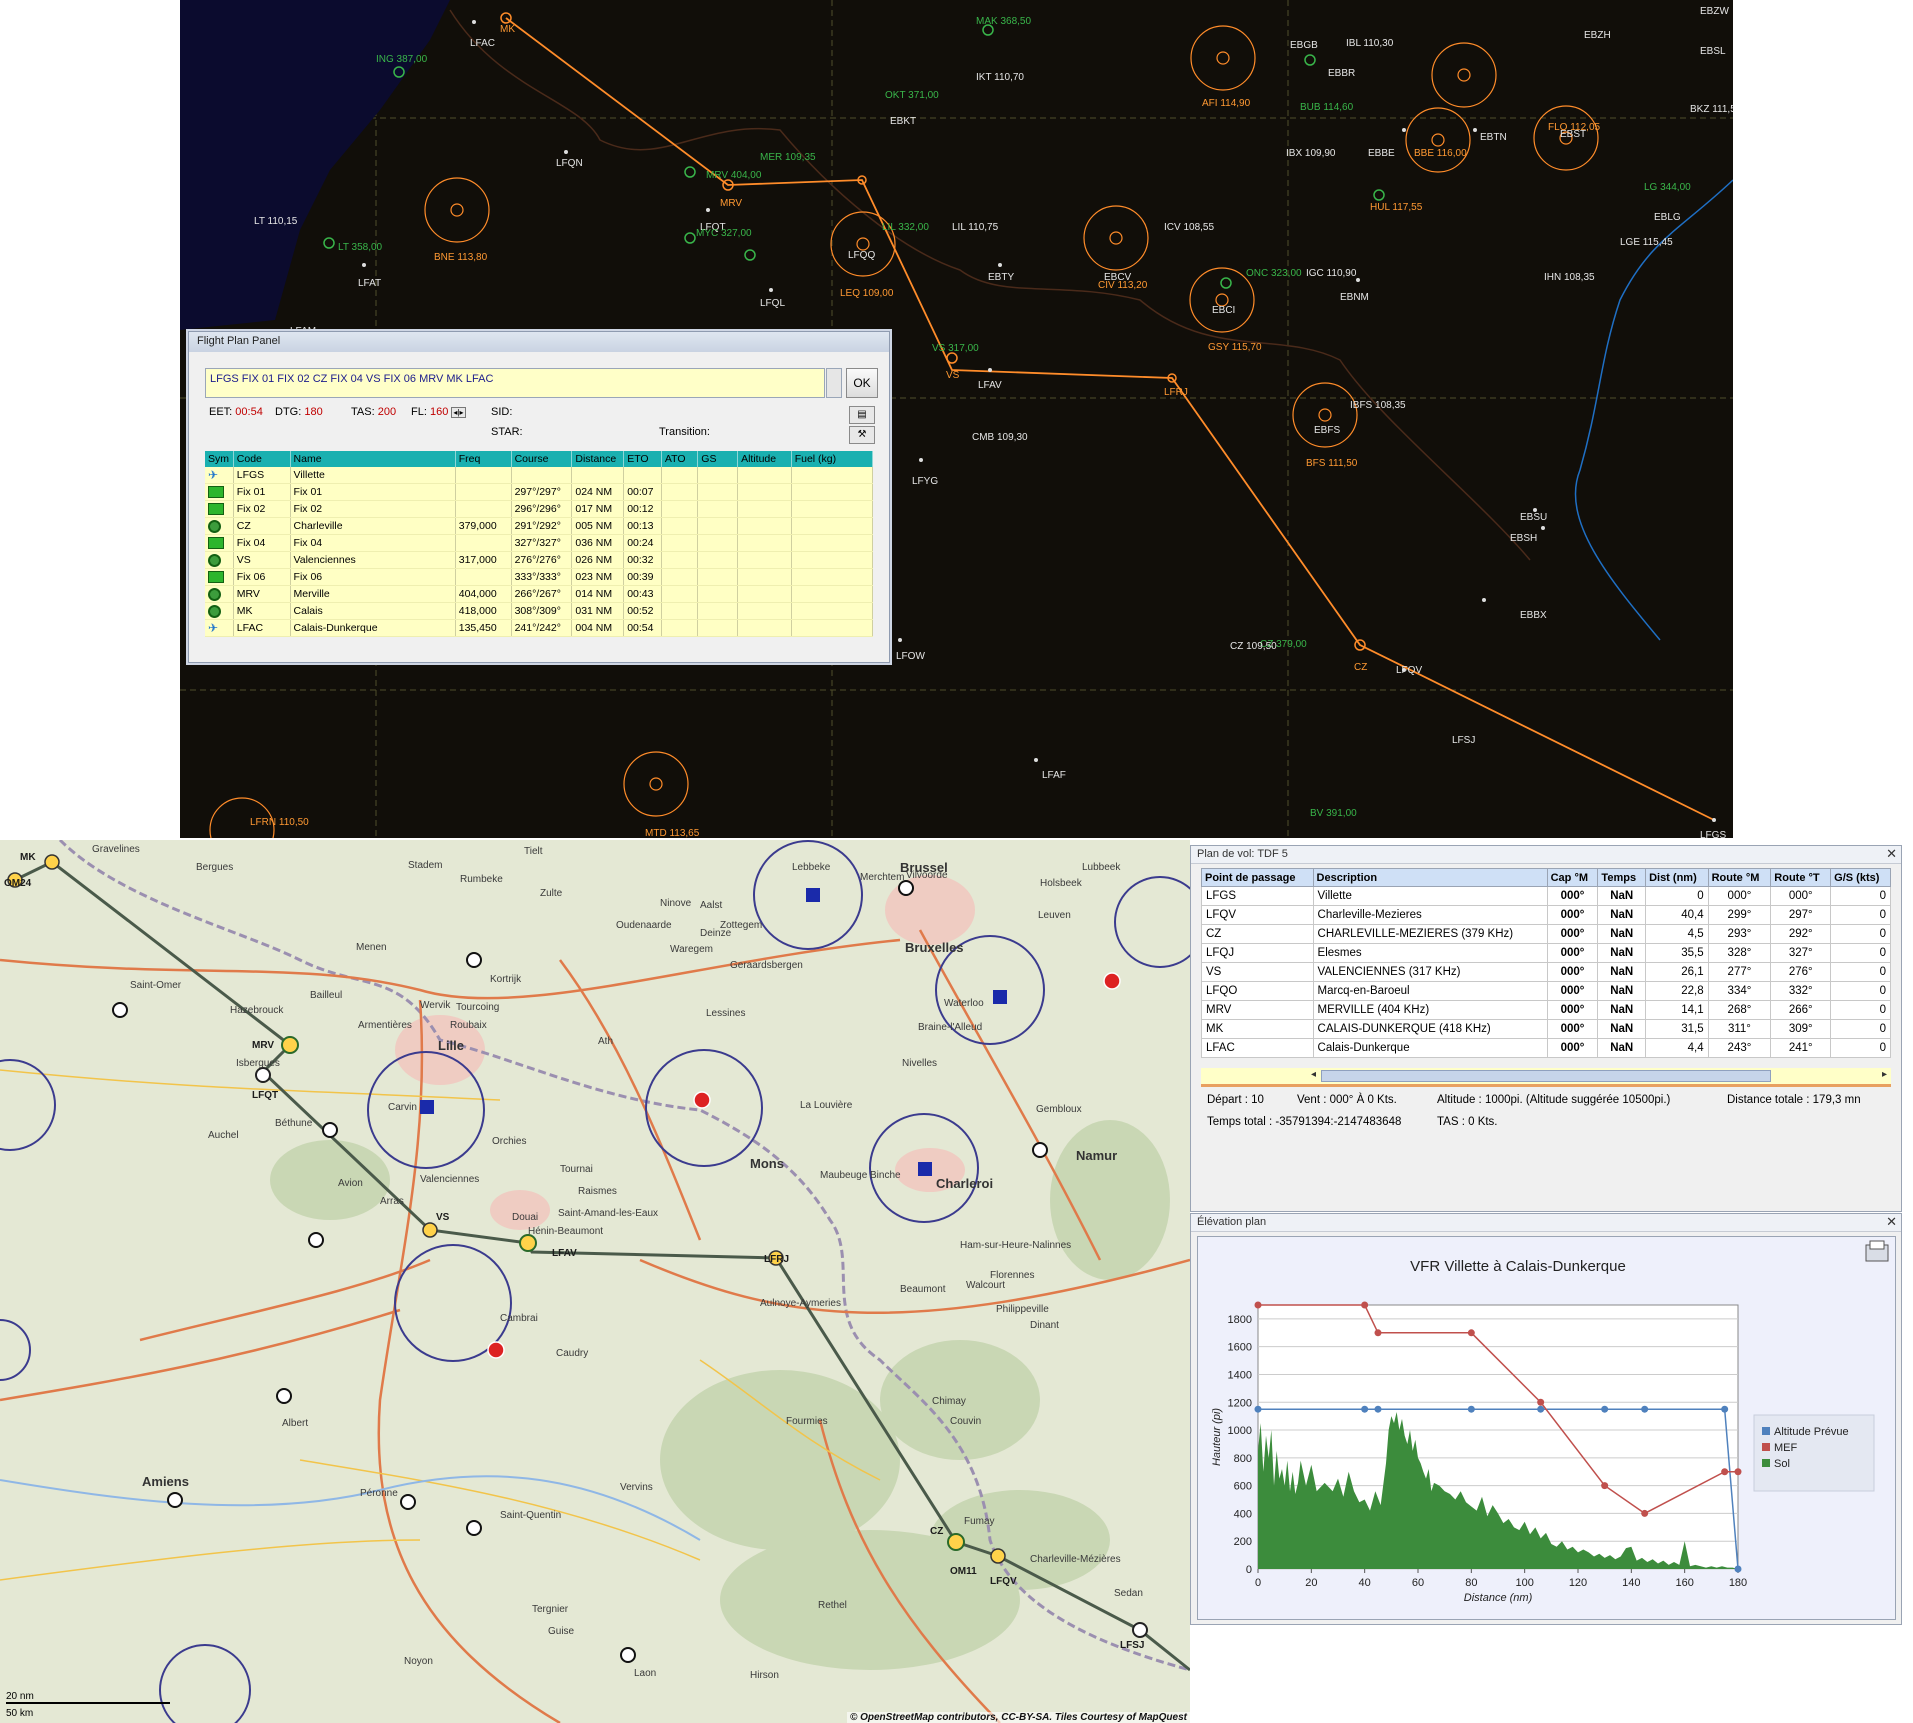 This screenshot has width=1913, height=1723. What do you see at coordinates (276, 221) in the screenshot?
I see `map-label: LT 110,15` at bounding box center [276, 221].